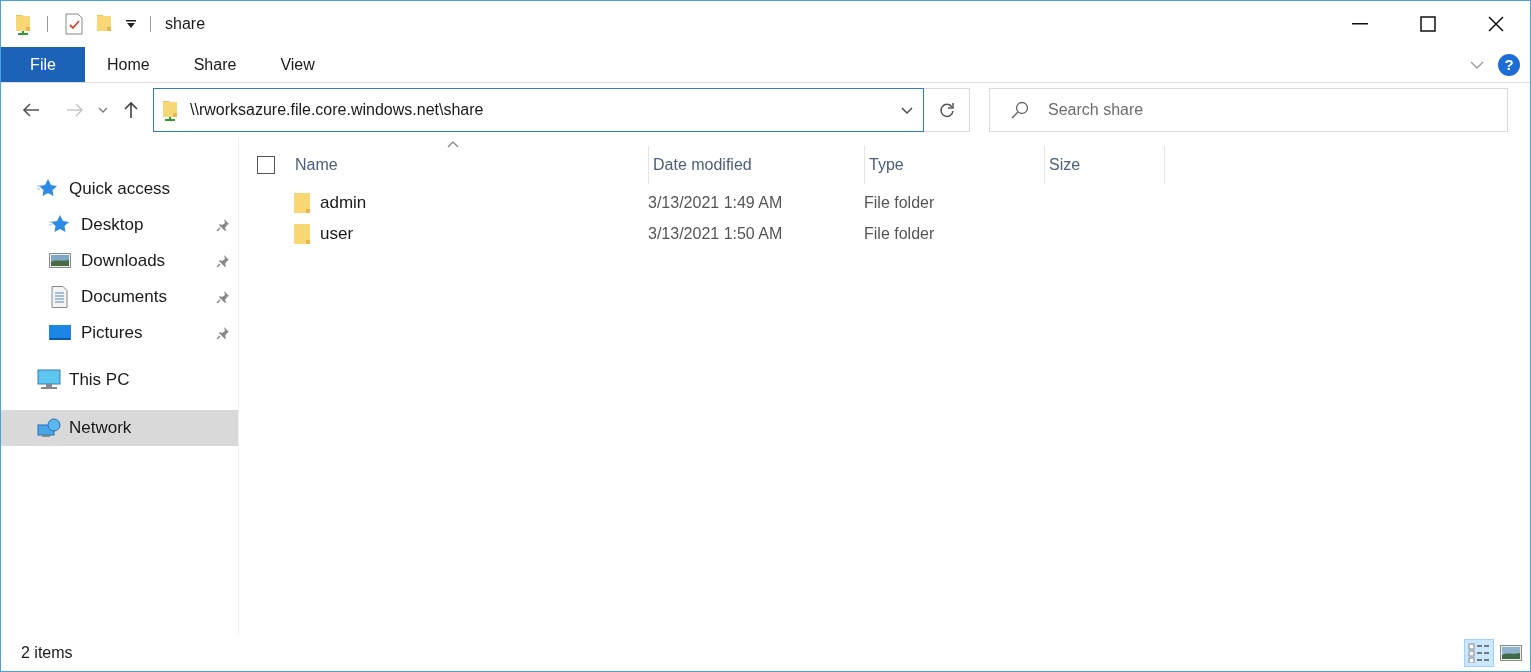  Describe the element at coordinates (1496, 24) in the screenshot. I see `close-icon` at that location.